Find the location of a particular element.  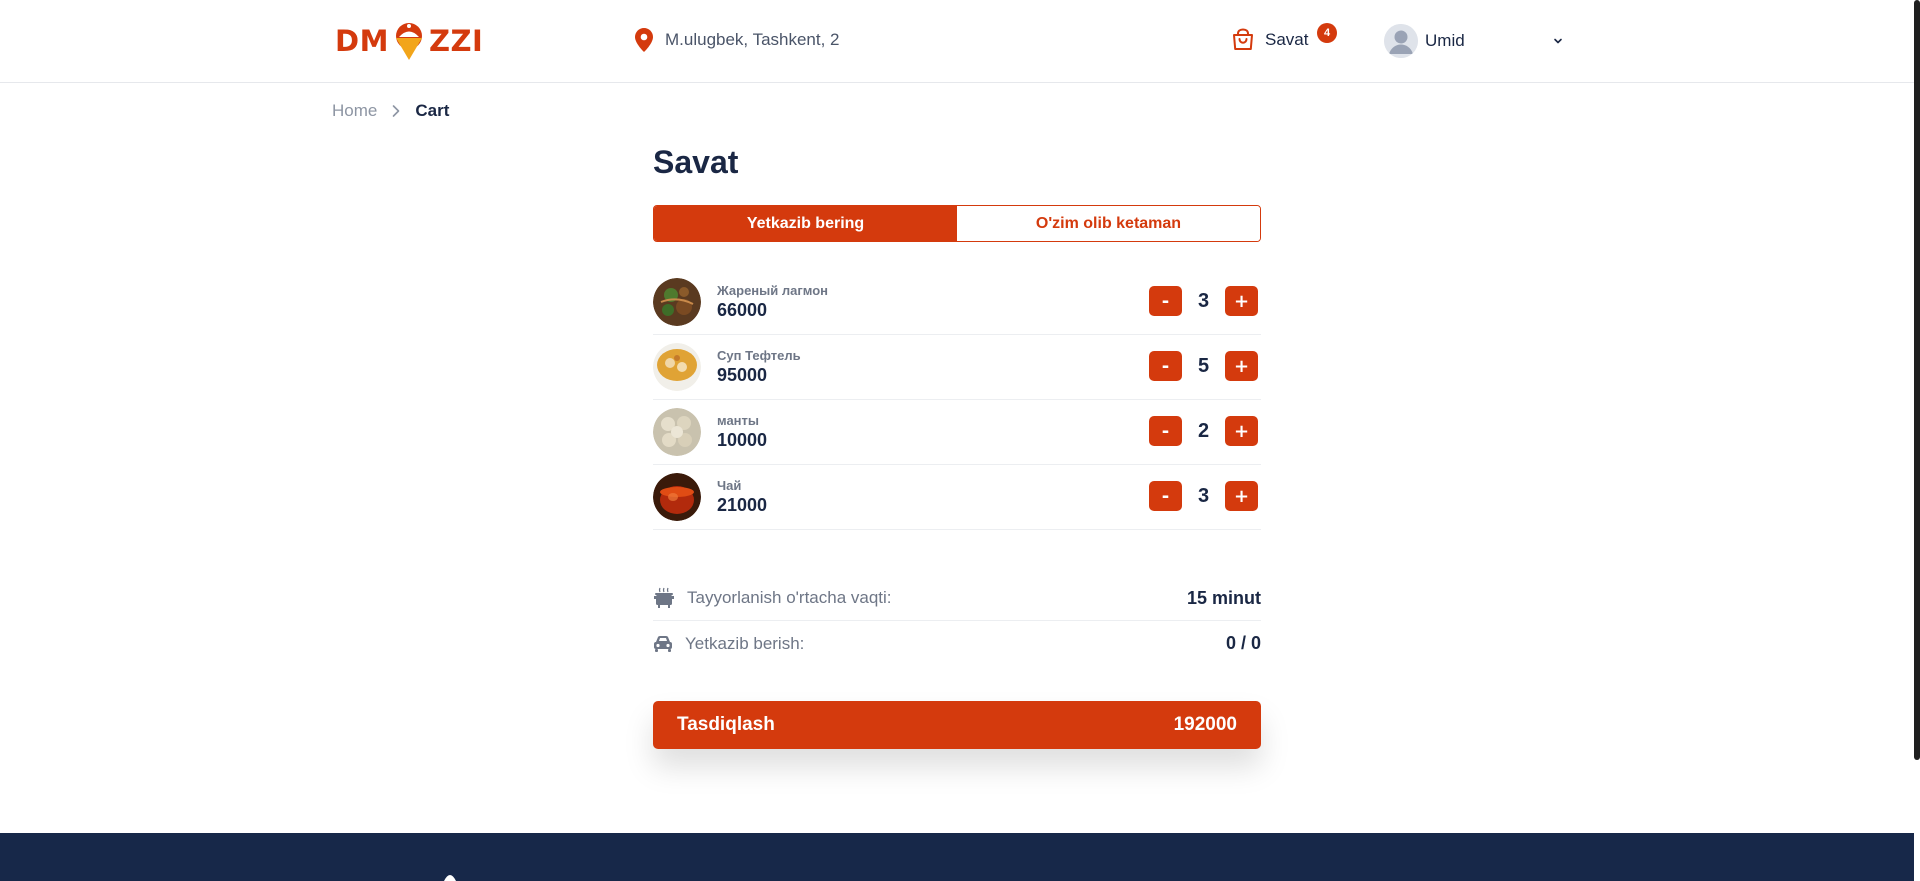

logo-text: DM ZZI is located at coordinates (409, 41).